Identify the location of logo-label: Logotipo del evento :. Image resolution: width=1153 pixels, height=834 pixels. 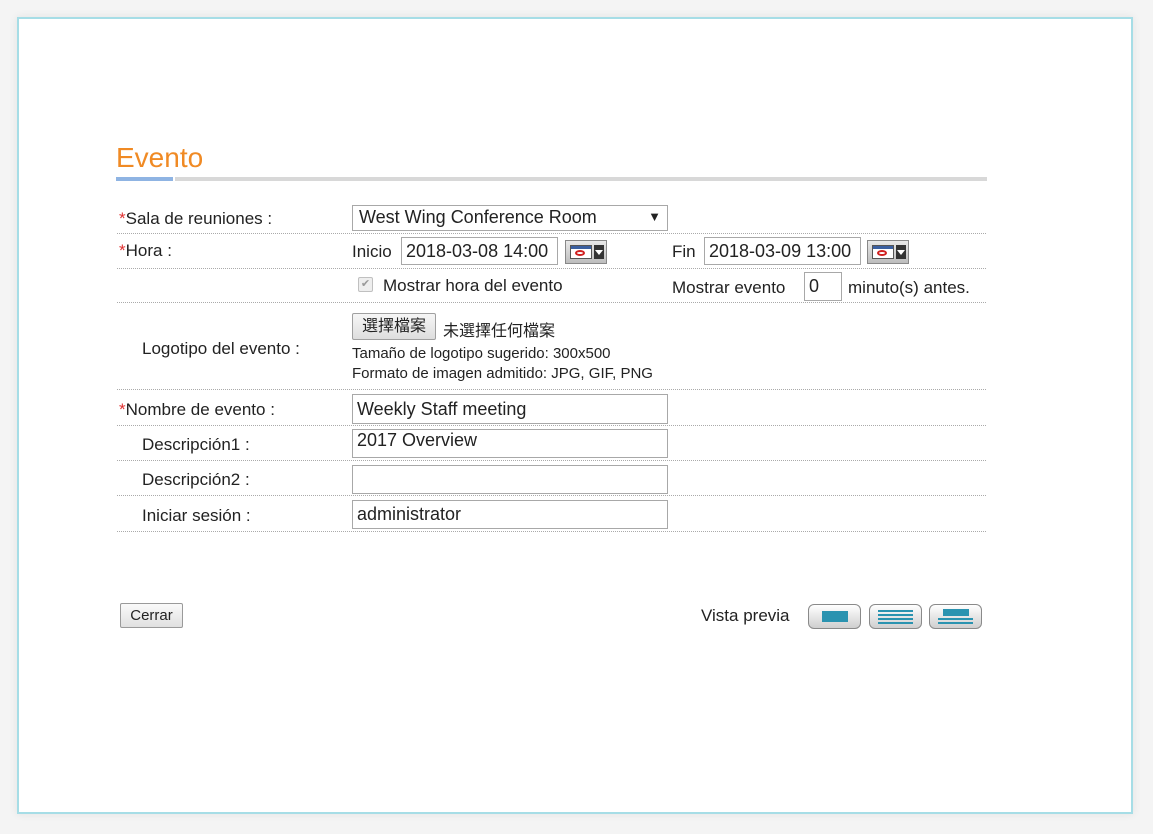
(221, 348).